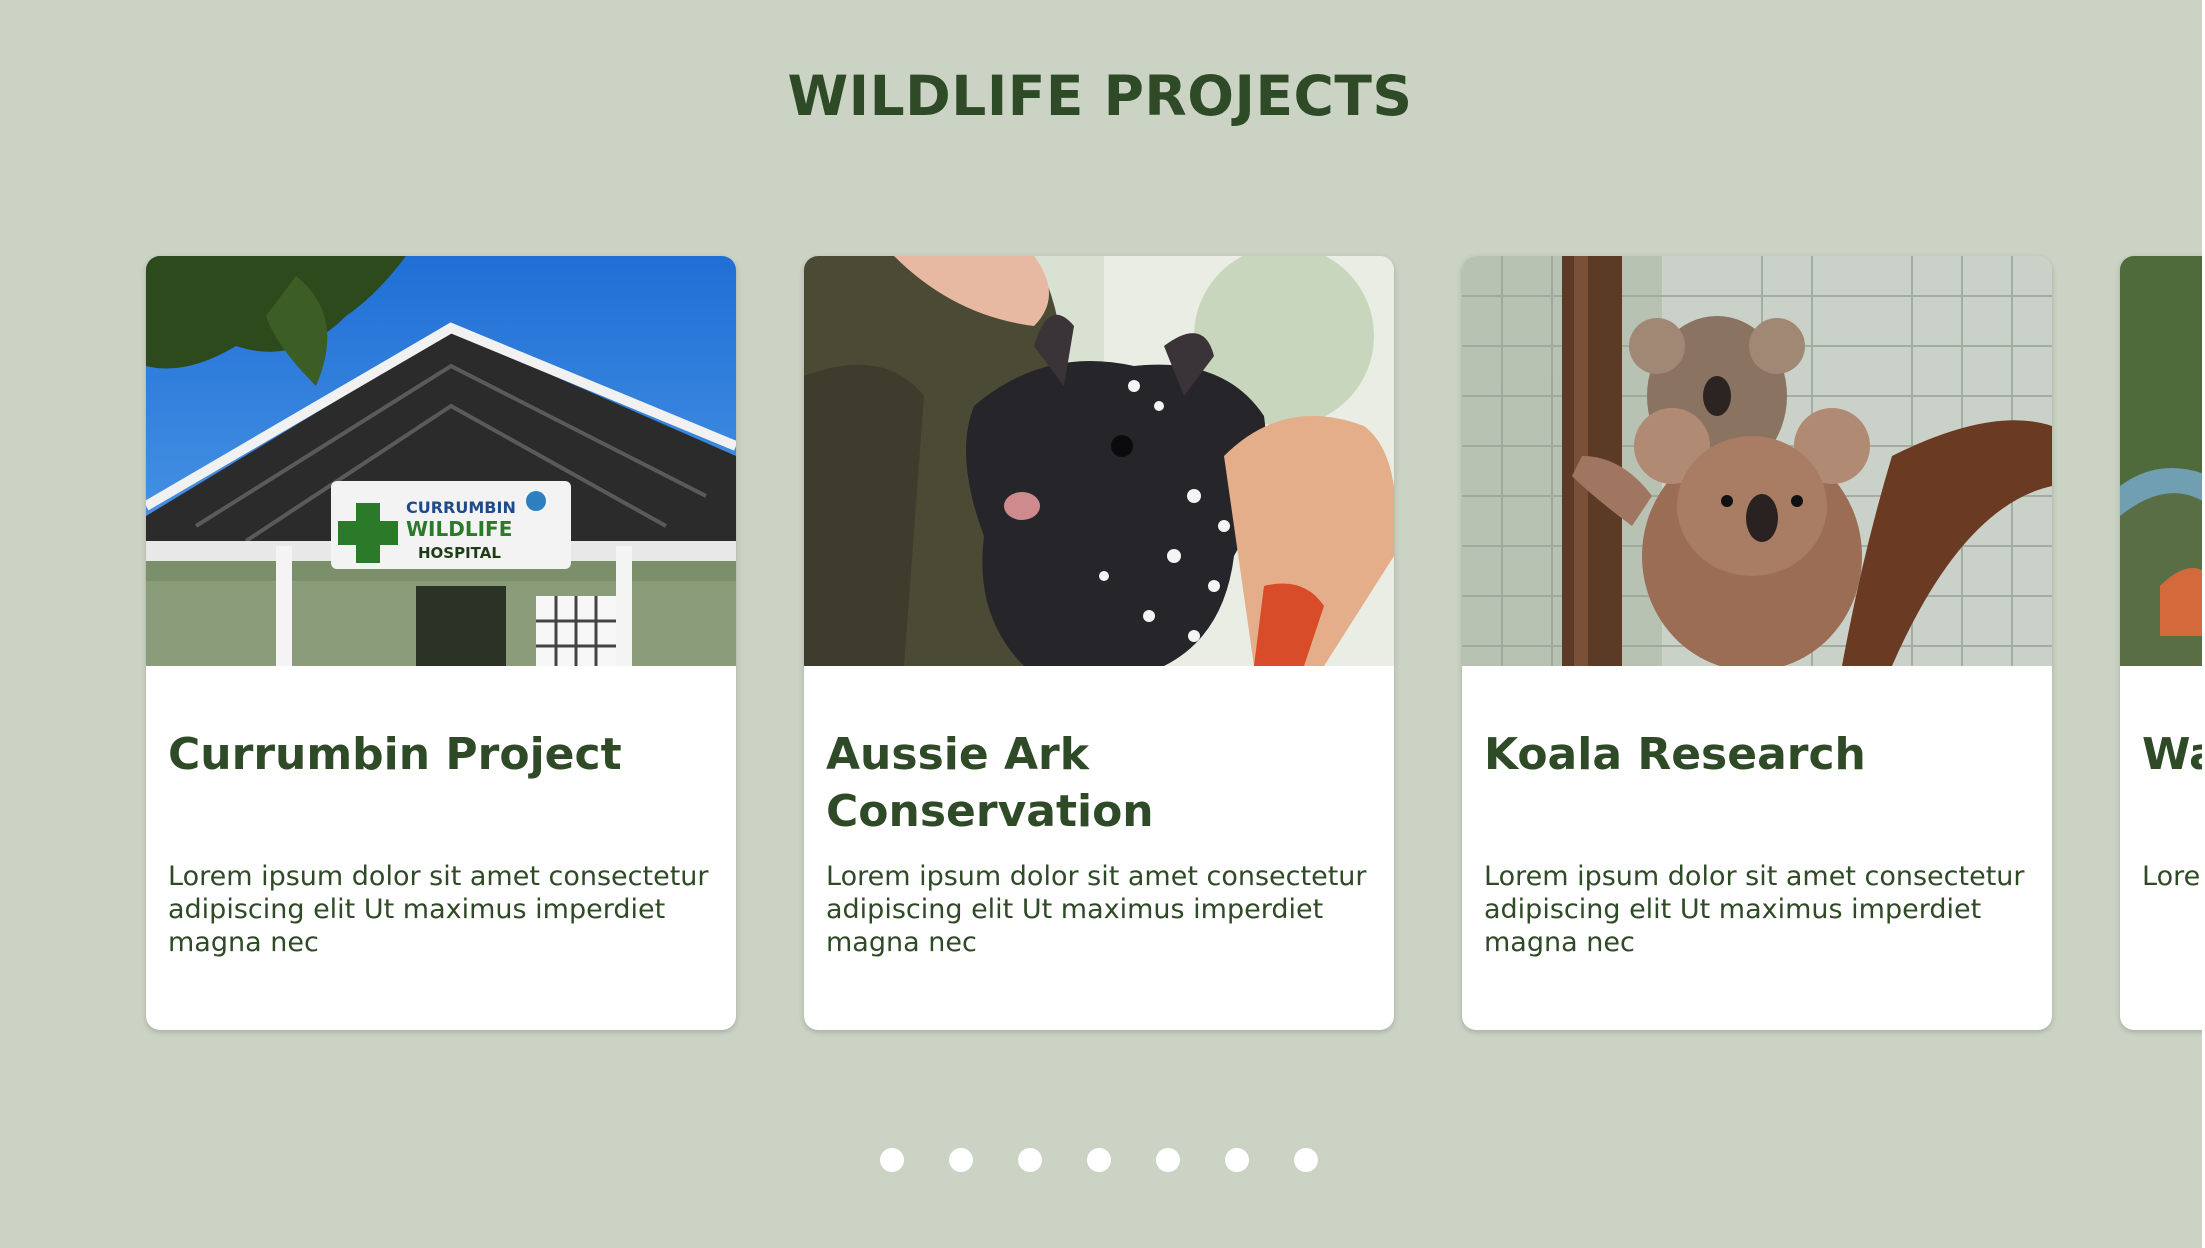 The height and width of the screenshot is (1248, 2205). I want to click on card-image-koalas, so click(1757, 461).